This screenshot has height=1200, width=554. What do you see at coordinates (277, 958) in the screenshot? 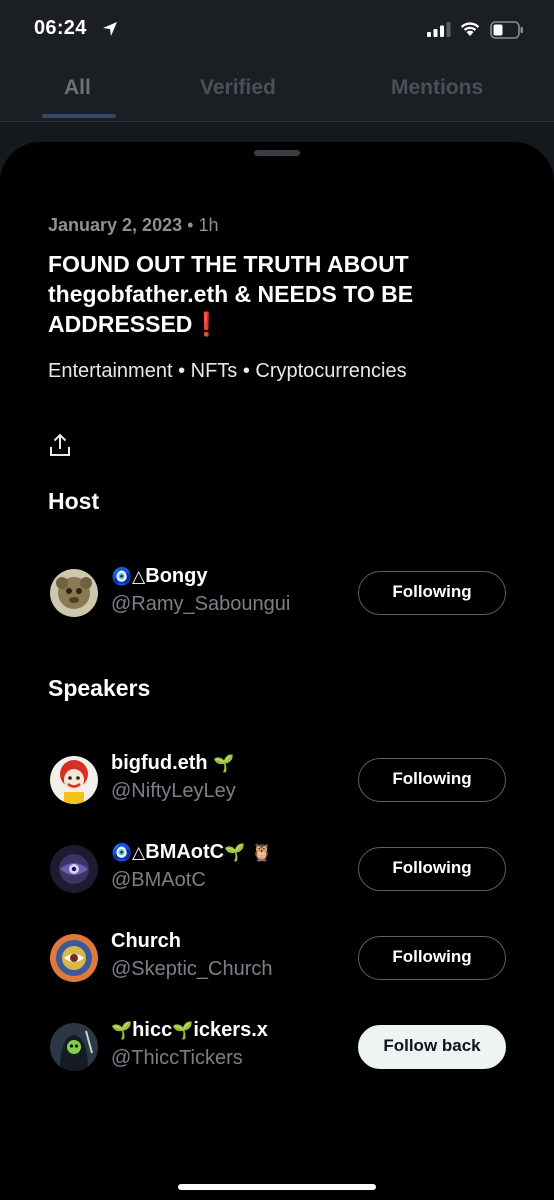
I see `speaker-row: Church @Skeptic_Church Following` at bounding box center [277, 958].